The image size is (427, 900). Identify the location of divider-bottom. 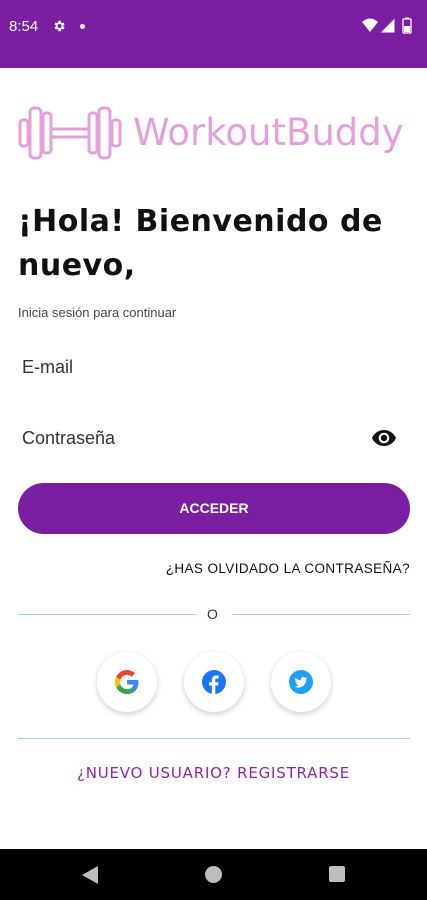
(214, 738).